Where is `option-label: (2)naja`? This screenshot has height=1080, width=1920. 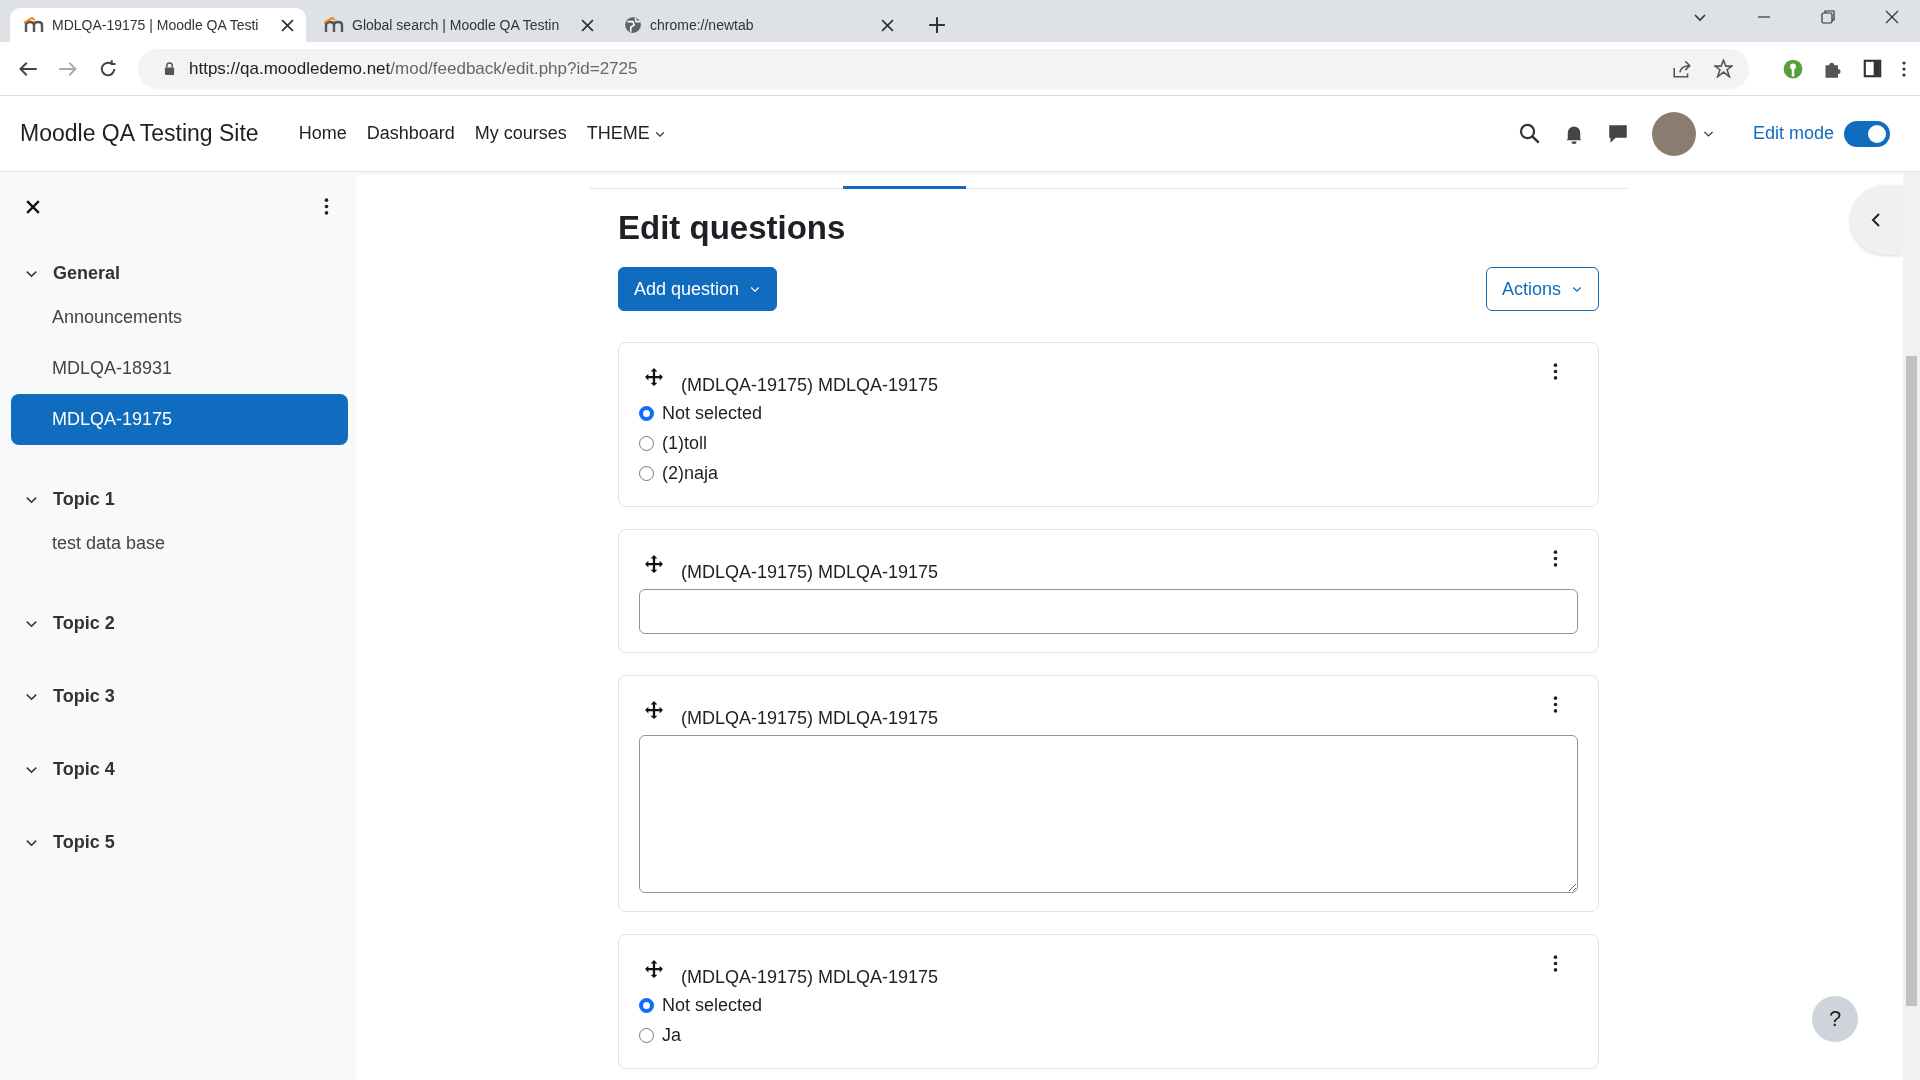 option-label: (2)naja is located at coordinates (690, 473).